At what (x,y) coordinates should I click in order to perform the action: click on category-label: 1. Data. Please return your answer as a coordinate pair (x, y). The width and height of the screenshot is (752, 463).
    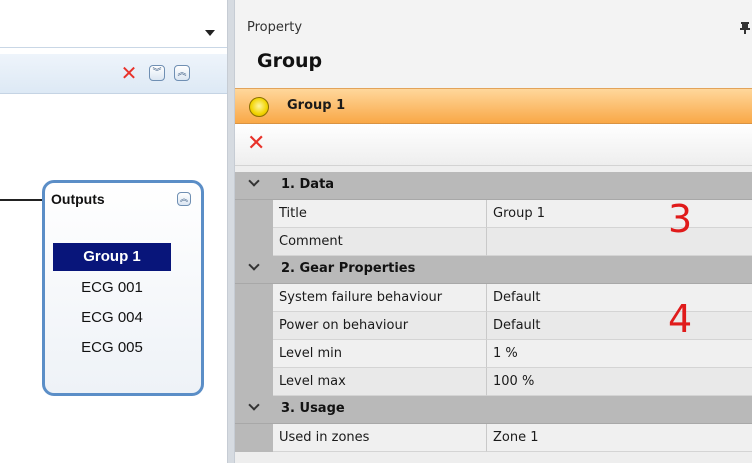
    Looking at the image, I should click on (308, 184).